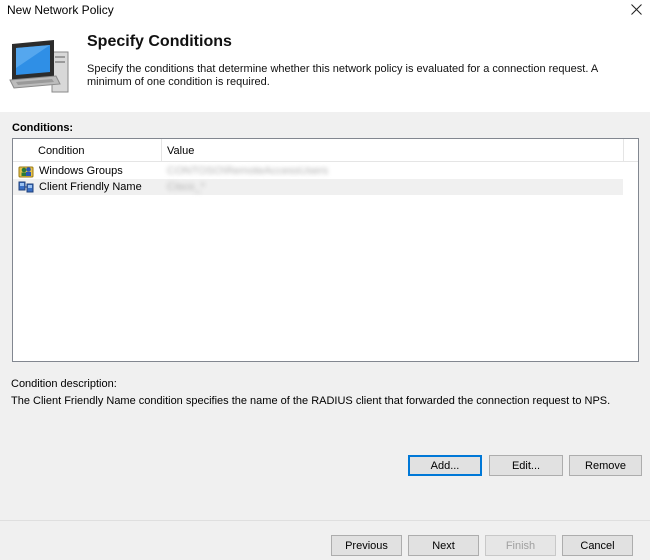 The width and height of the screenshot is (650, 560). Describe the element at coordinates (180, 151) in the screenshot. I see `column-header-value: Value` at that location.